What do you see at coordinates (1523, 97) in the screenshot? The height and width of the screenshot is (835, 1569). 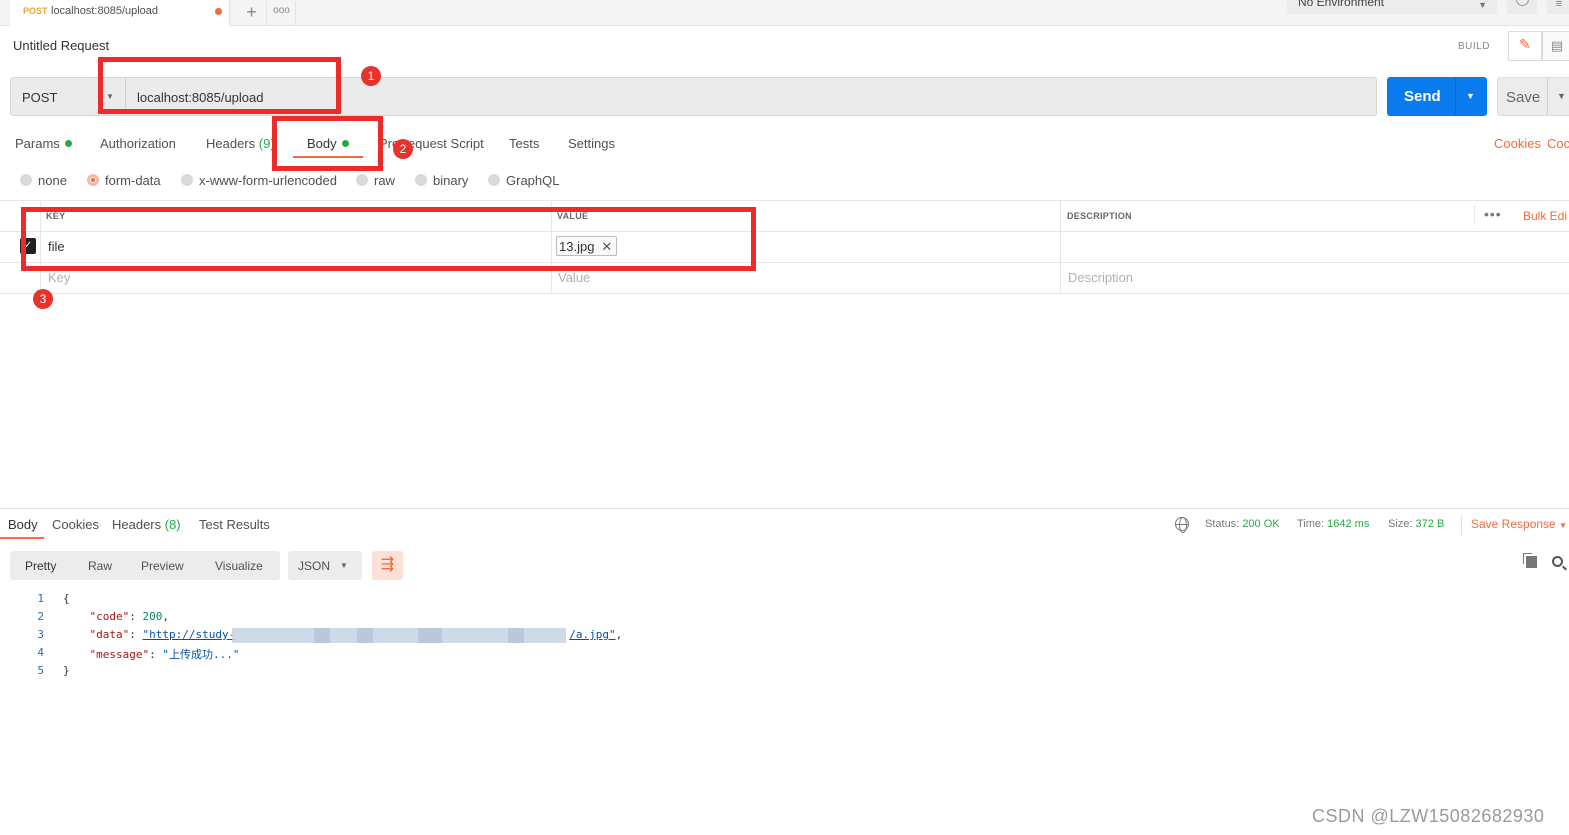 I see `save-label: Save` at bounding box center [1523, 97].